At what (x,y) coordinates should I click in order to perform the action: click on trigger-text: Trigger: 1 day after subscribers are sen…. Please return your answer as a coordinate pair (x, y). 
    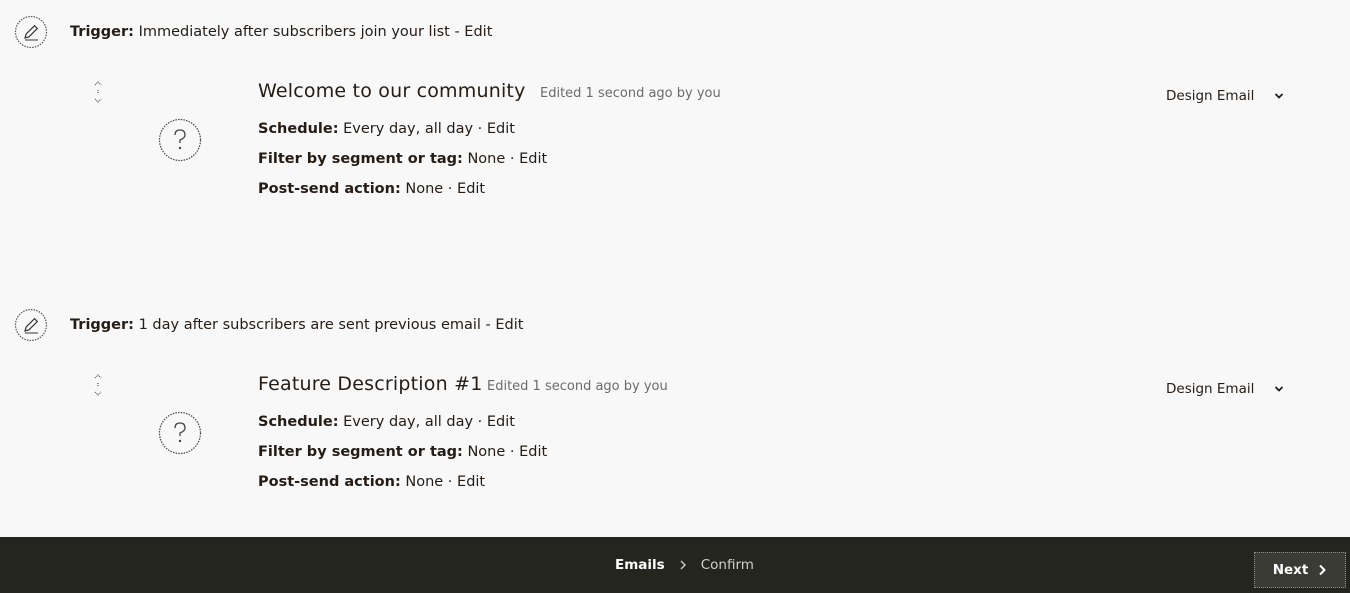
    Looking at the image, I should click on (296, 325).